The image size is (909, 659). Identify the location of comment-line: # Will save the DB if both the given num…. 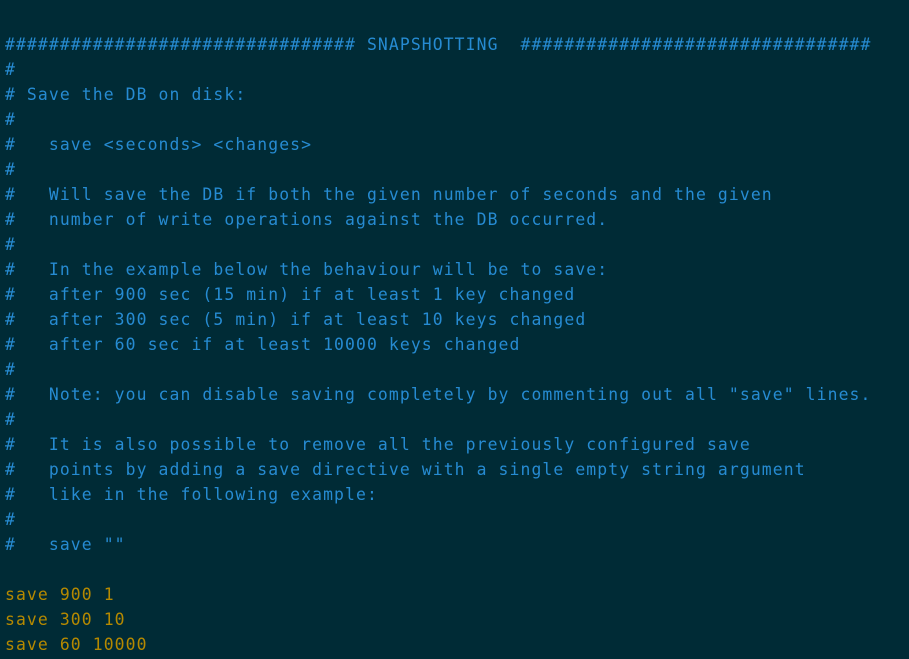
(389, 194).